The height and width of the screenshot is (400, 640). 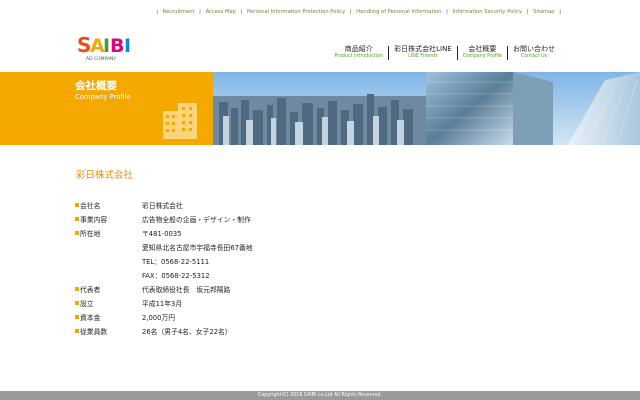 I want to click on info-label: 設立, so click(x=87, y=304).